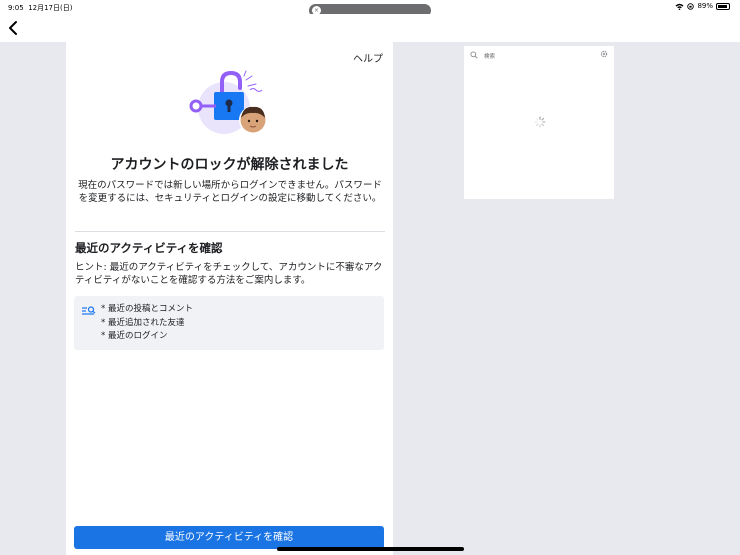  I want to click on status-time: 9:05 12月17日(日), so click(40, 8).